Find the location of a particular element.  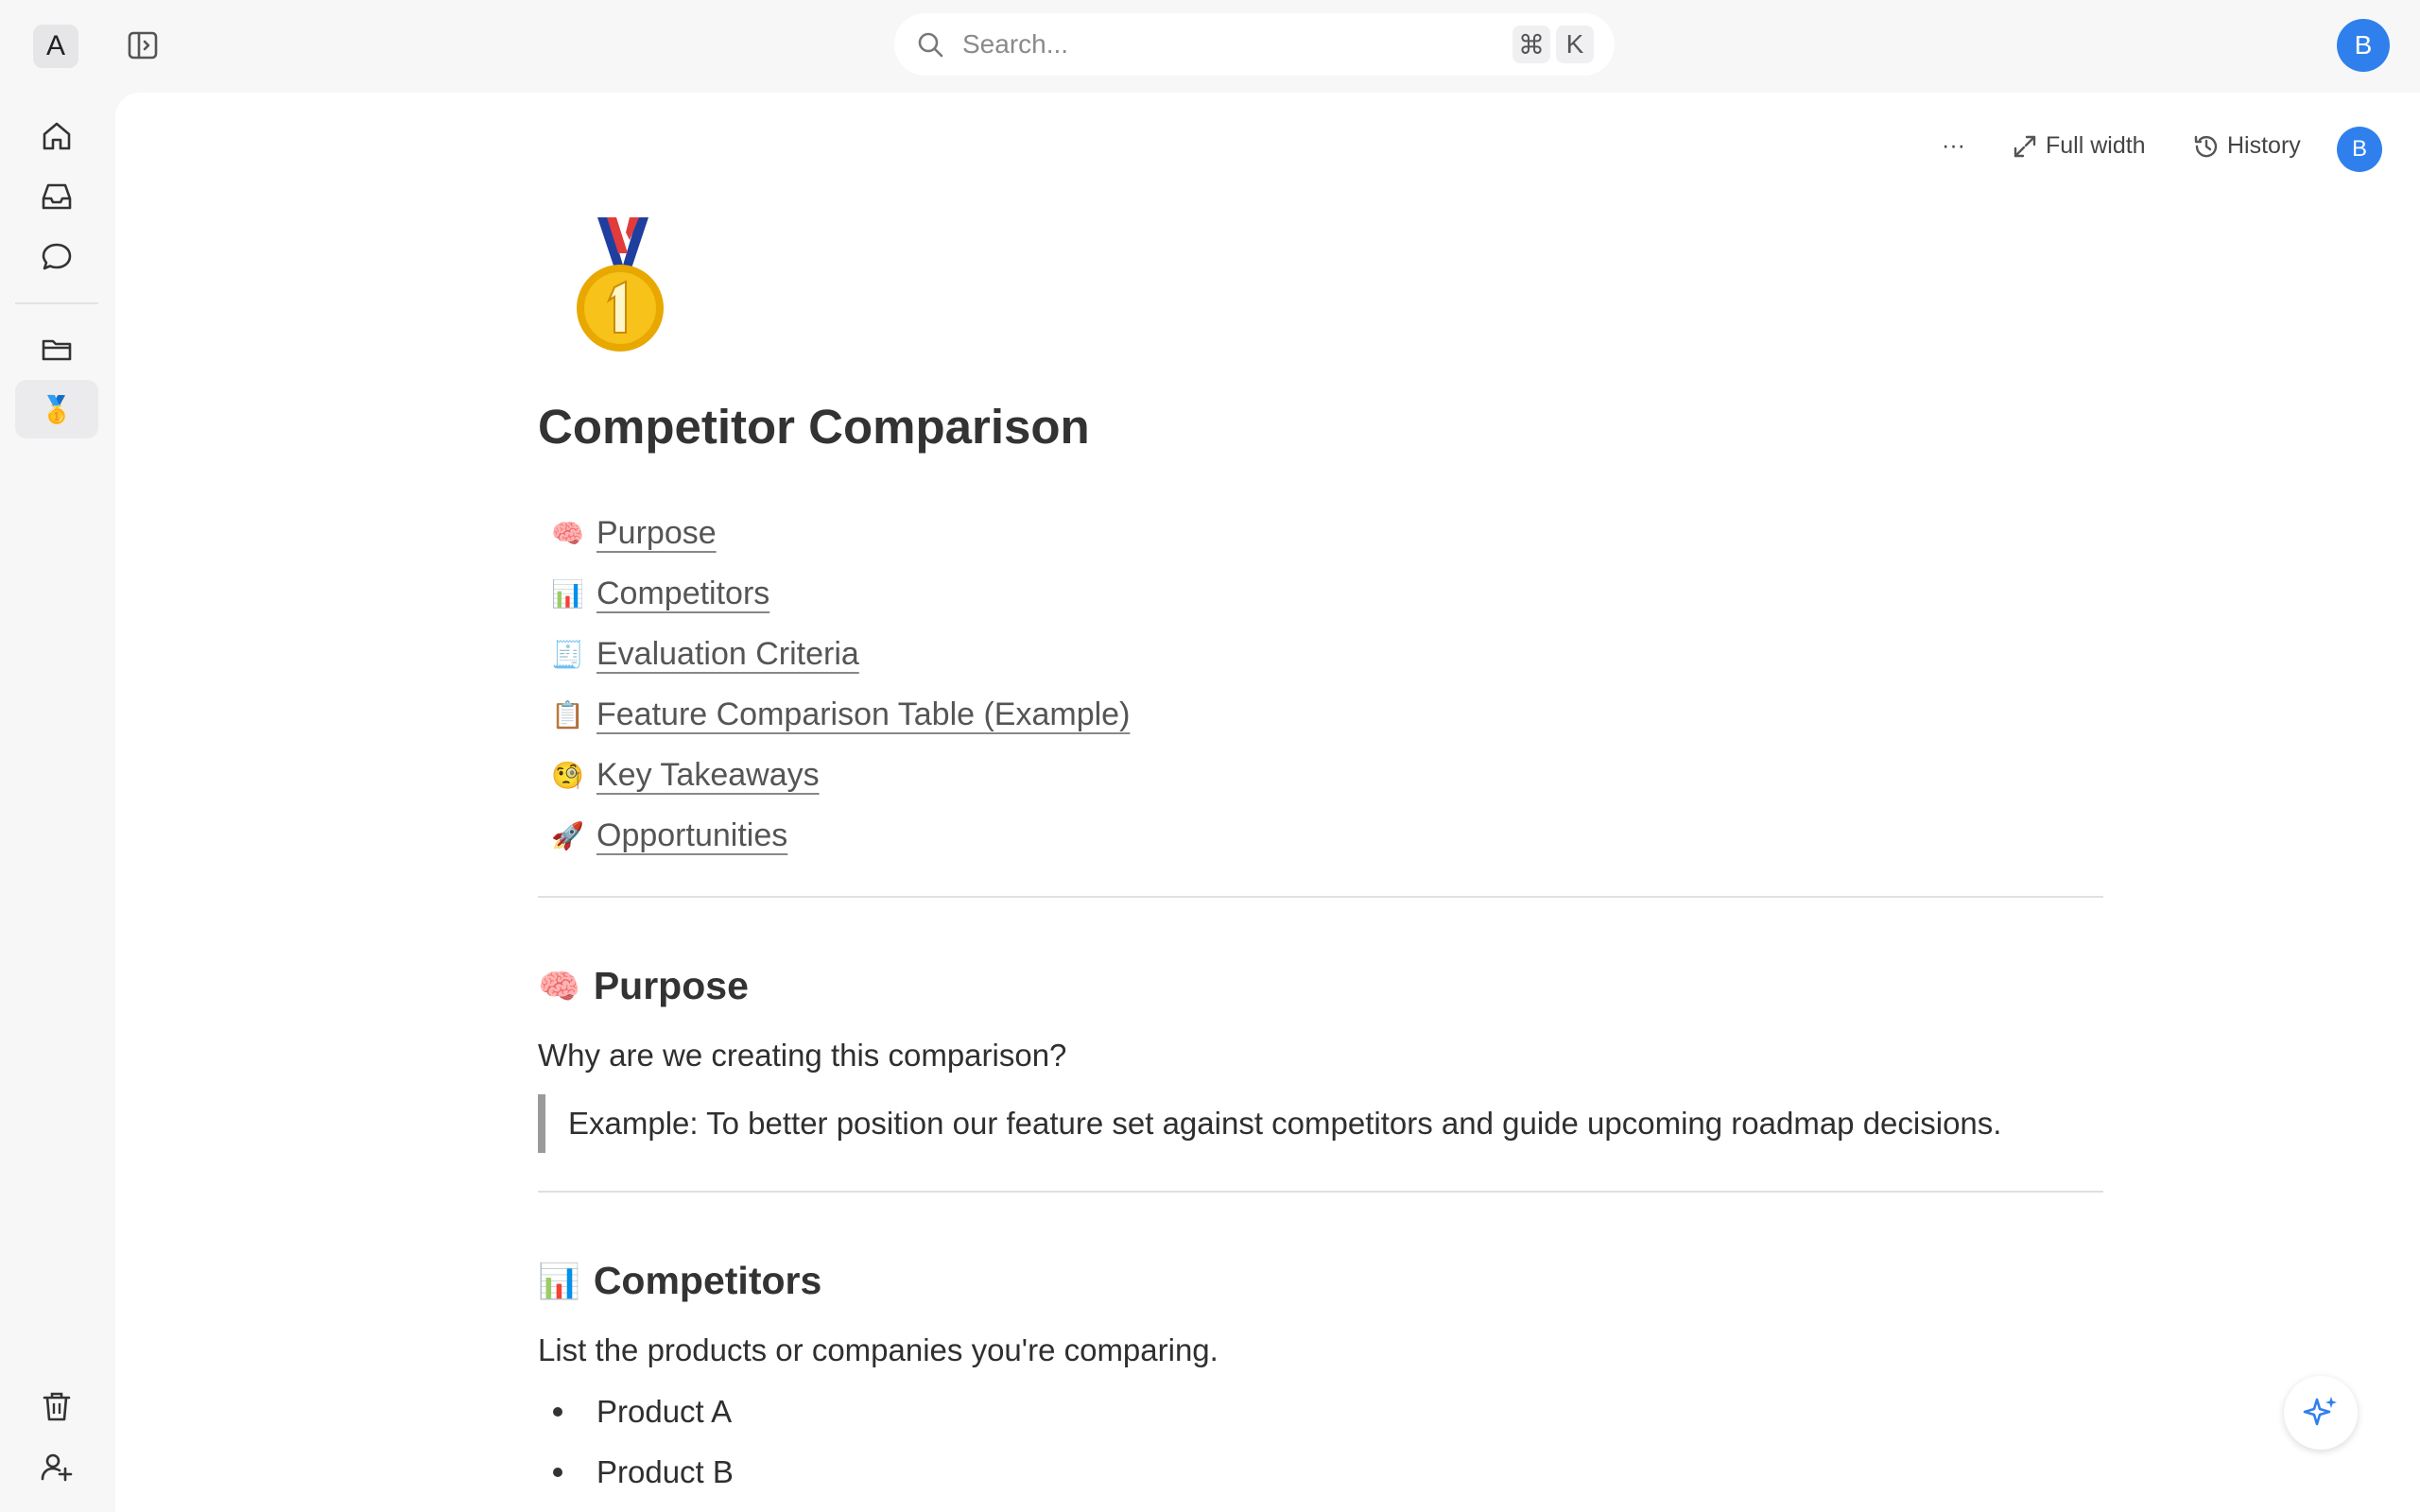

section-heading-text: Competitors is located at coordinates (707, 1280).